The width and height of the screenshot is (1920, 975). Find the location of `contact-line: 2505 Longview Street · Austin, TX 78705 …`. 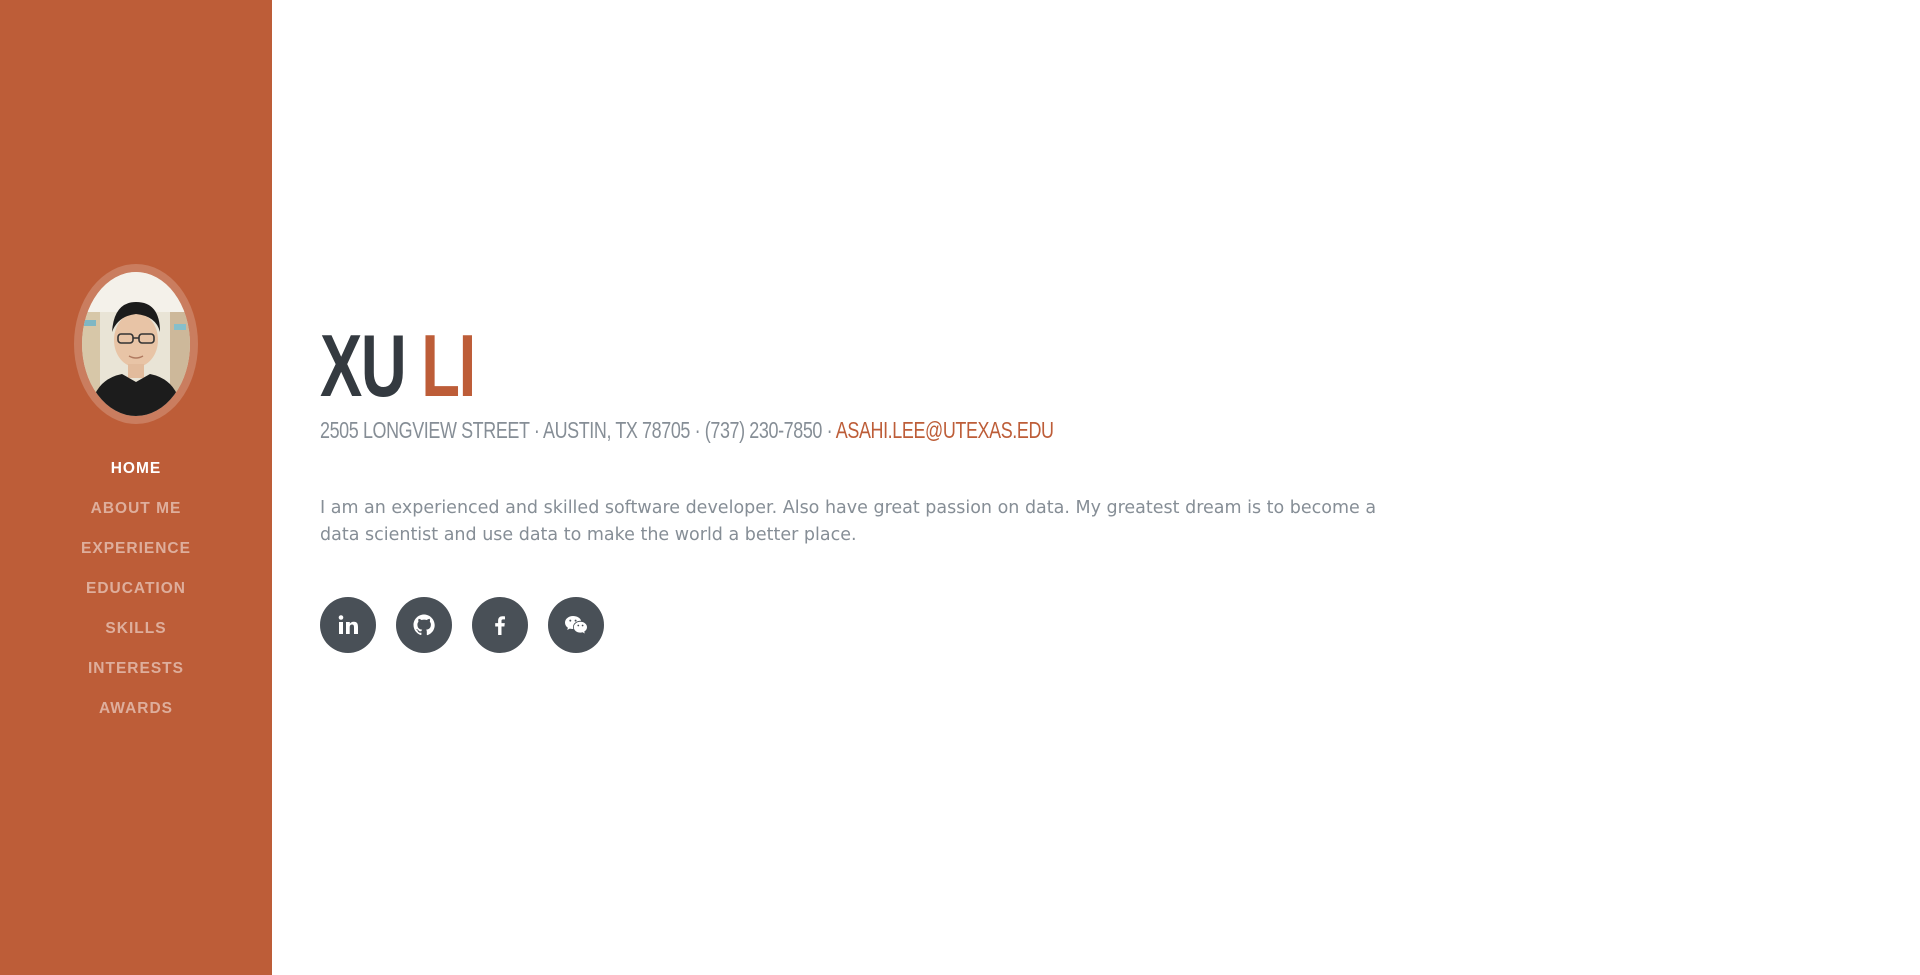

contact-line: 2505 Longview Street · Austin, TX 78705 … is located at coordinates (687, 430).